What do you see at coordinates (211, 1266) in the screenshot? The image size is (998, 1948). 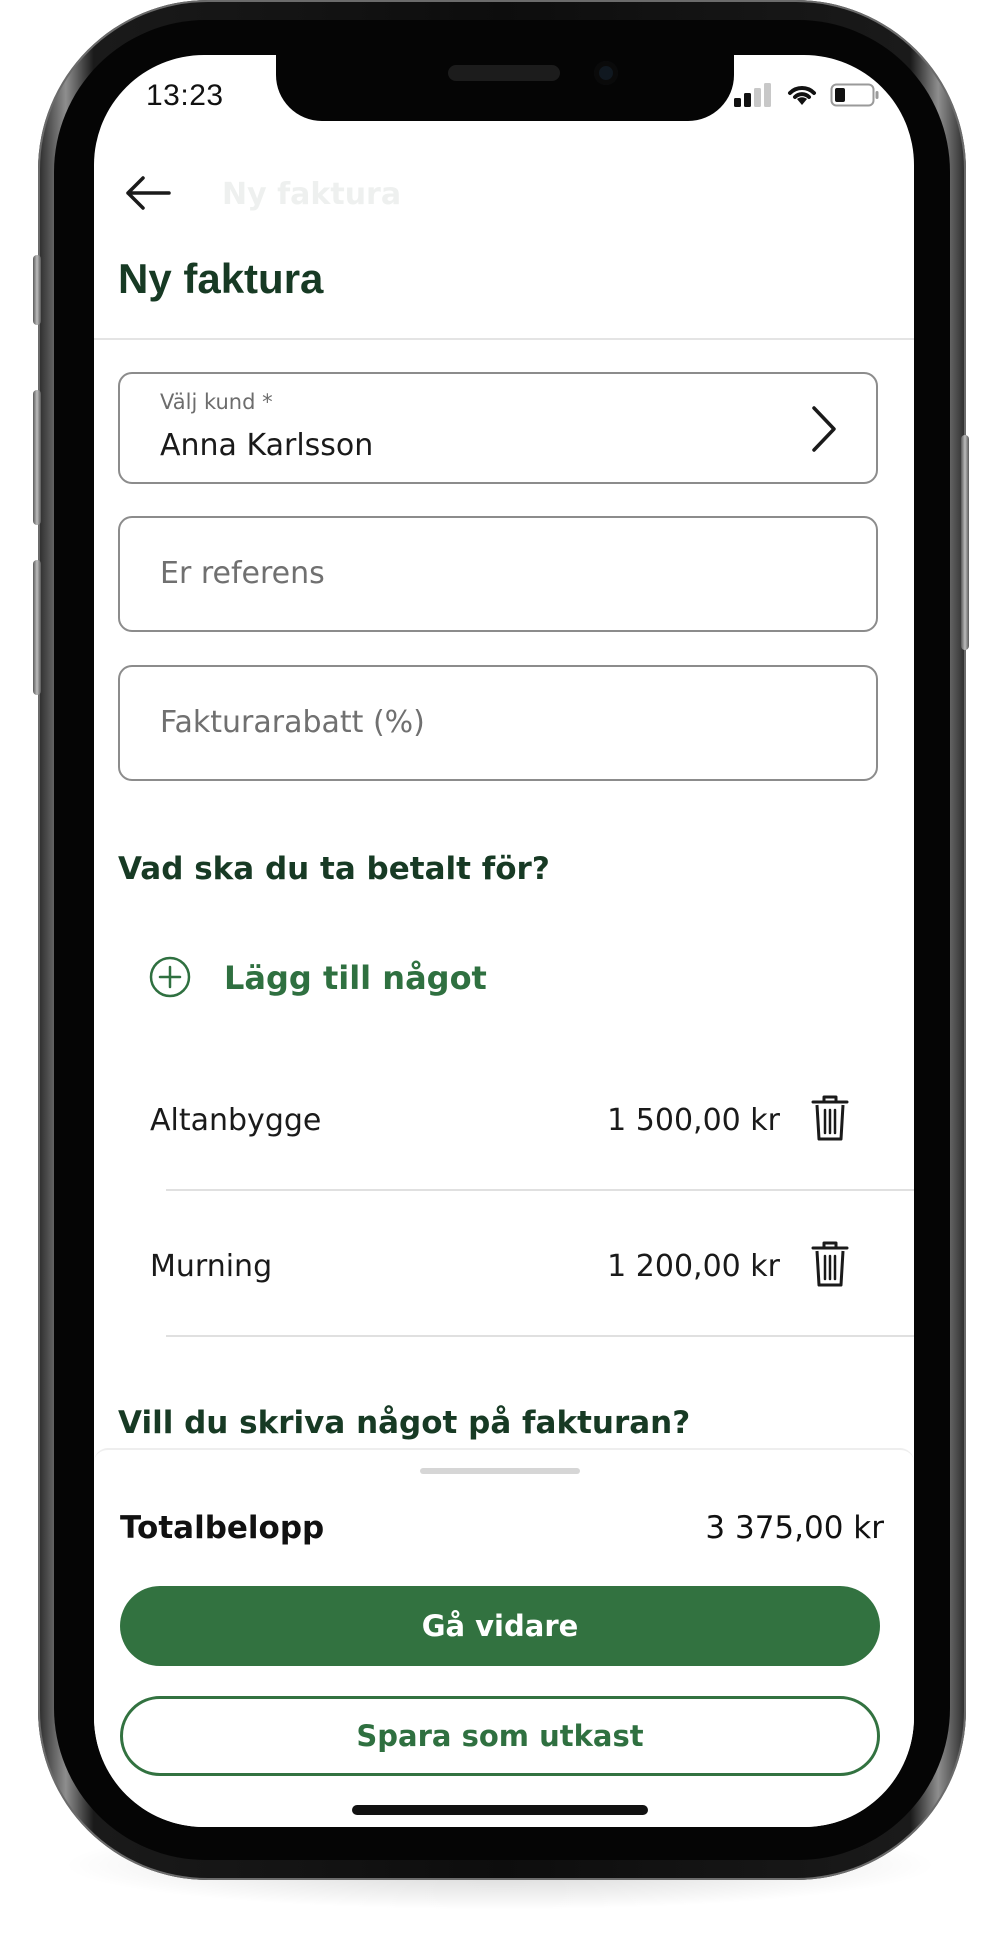 I see `item-name: Murning` at bounding box center [211, 1266].